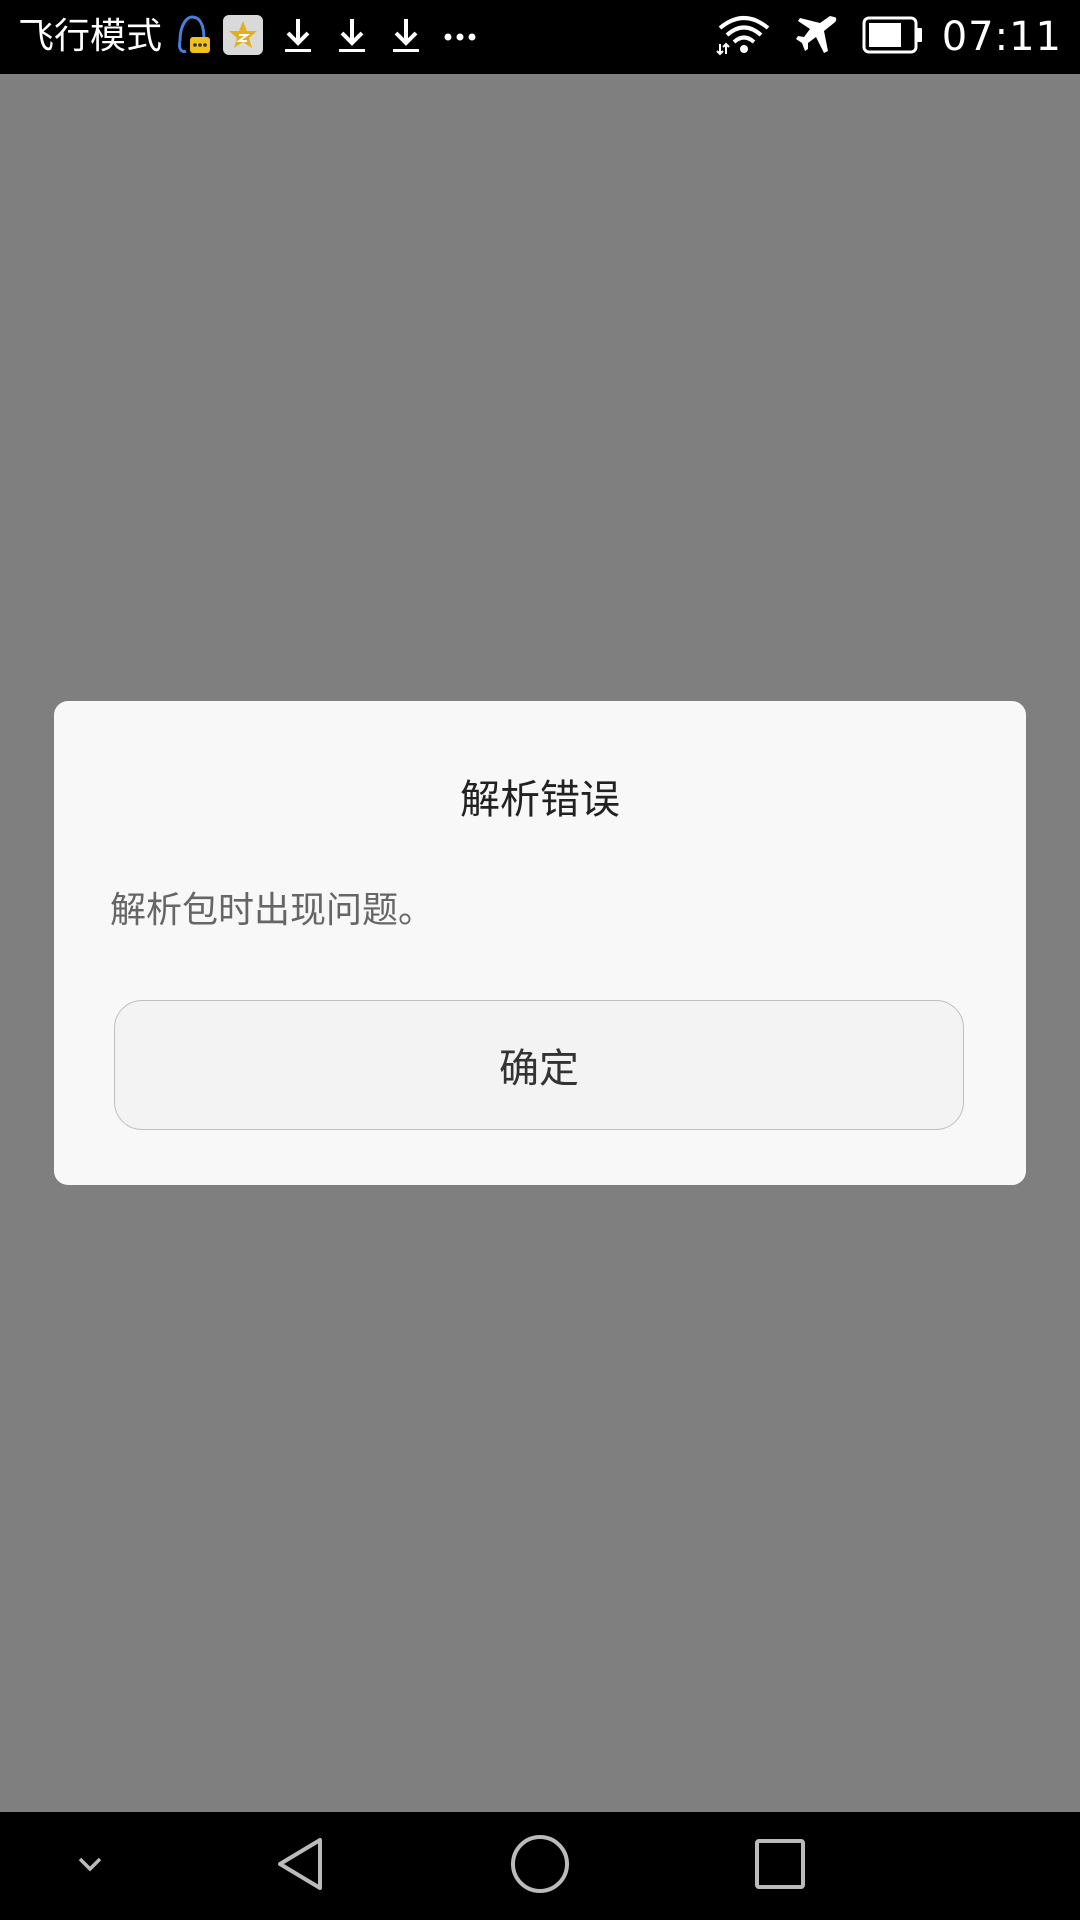  I want to click on dialog-message: 解析包时出现问题。, so click(272, 910).